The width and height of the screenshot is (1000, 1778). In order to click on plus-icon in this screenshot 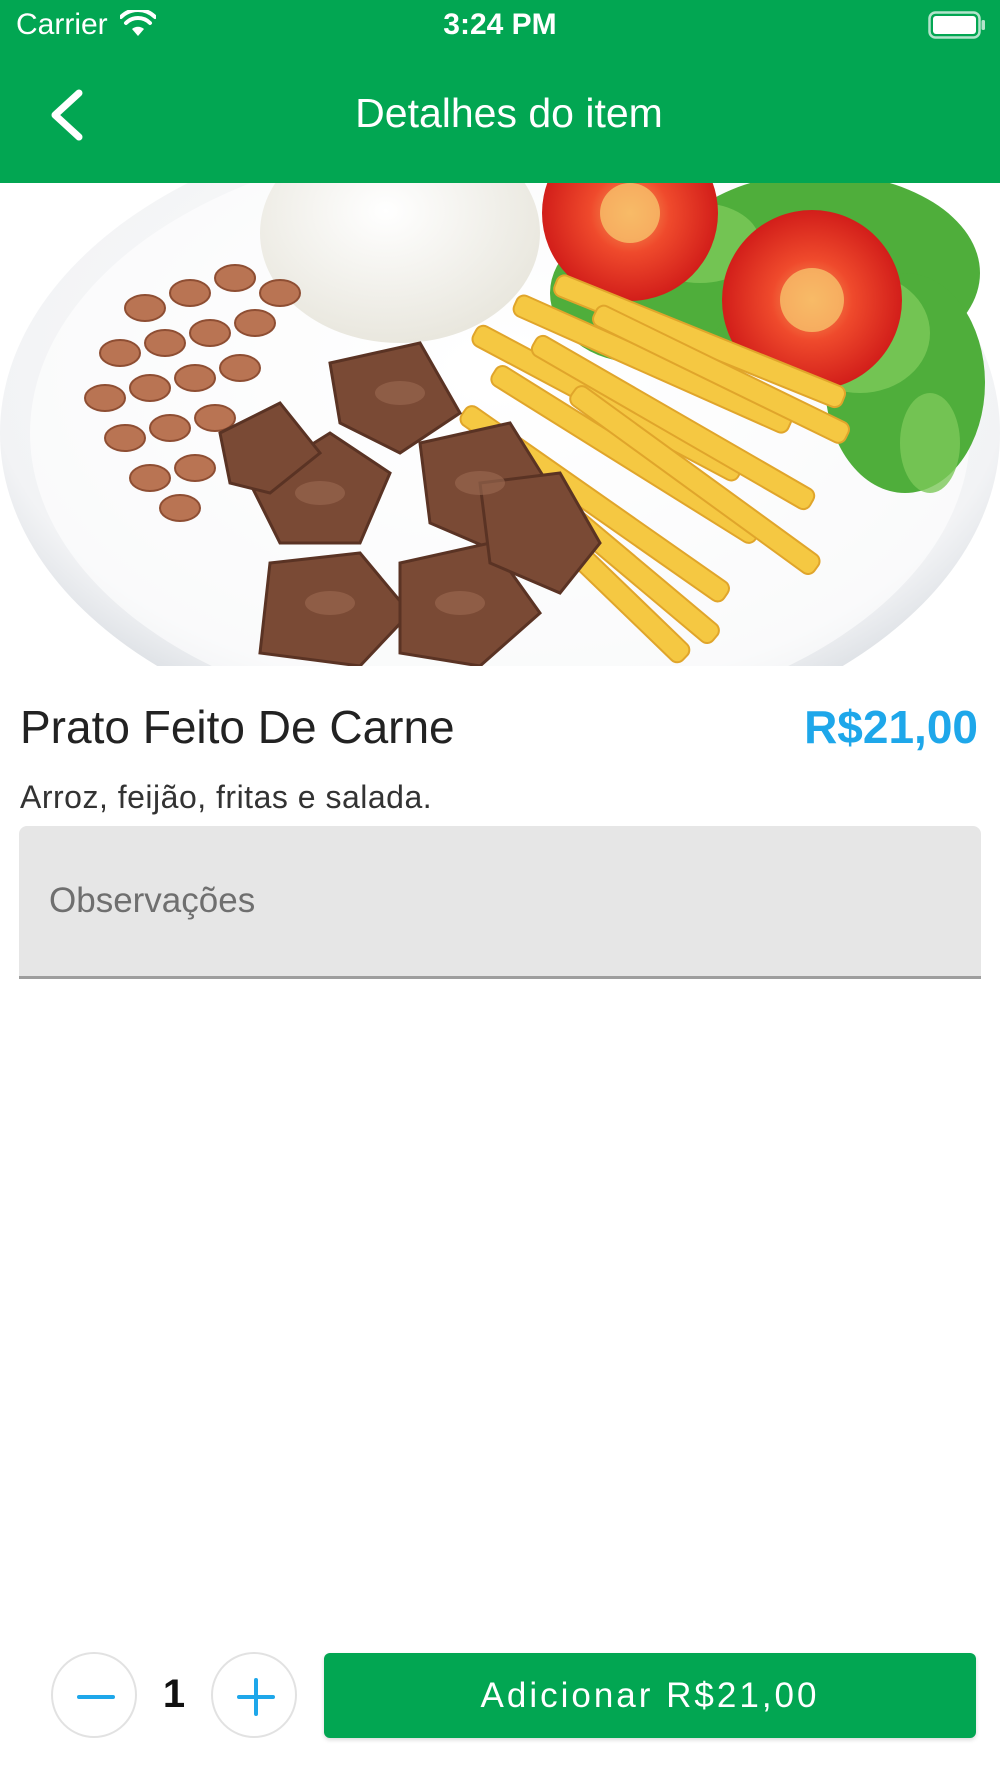, I will do `click(256, 1697)`.